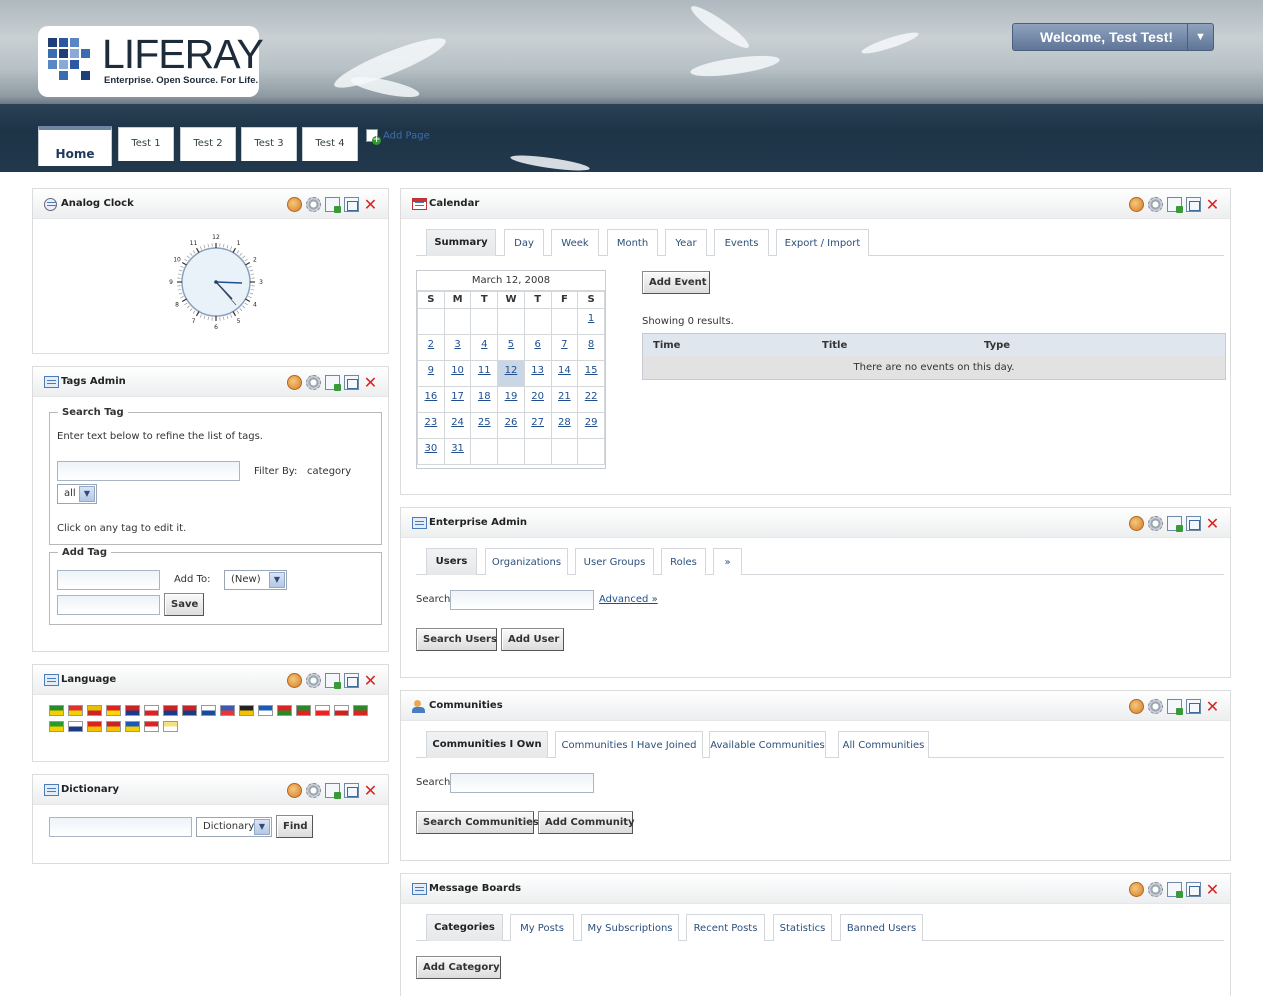 The height and width of the screenshot is (996, 1263). Describe the element at coordinates (464, 927) in the screenshot. I see `tab-categories: Categories` at that location.